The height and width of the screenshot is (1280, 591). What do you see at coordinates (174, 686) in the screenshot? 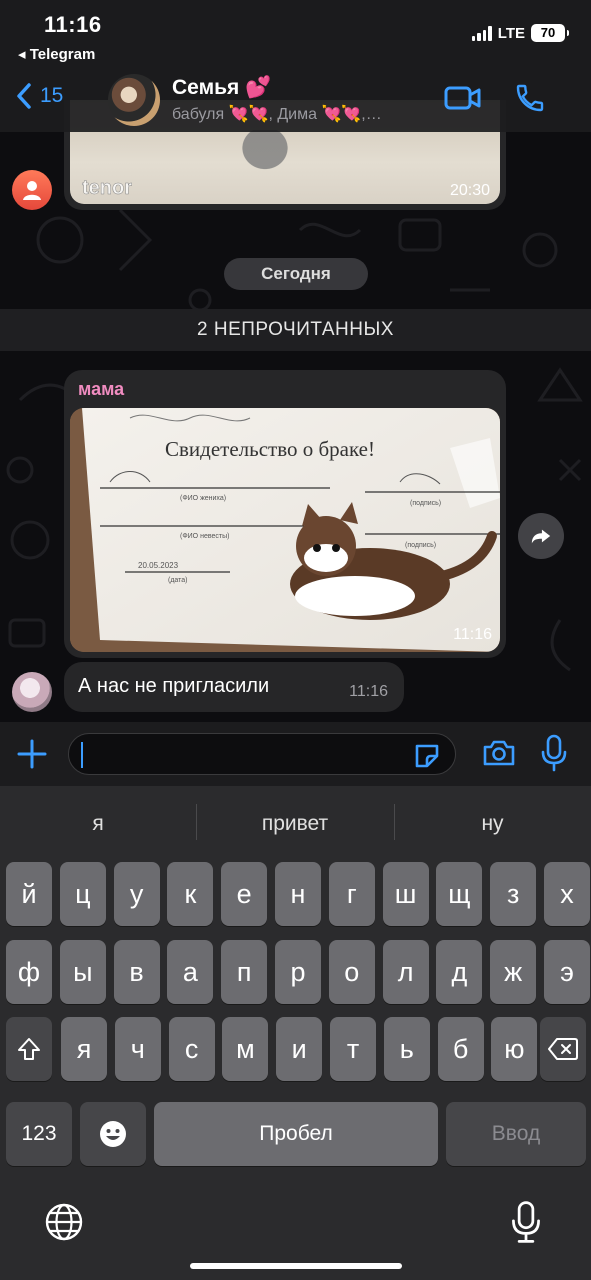
I see `message-text: А нас не пригласили` at bounding box center [174, 686].